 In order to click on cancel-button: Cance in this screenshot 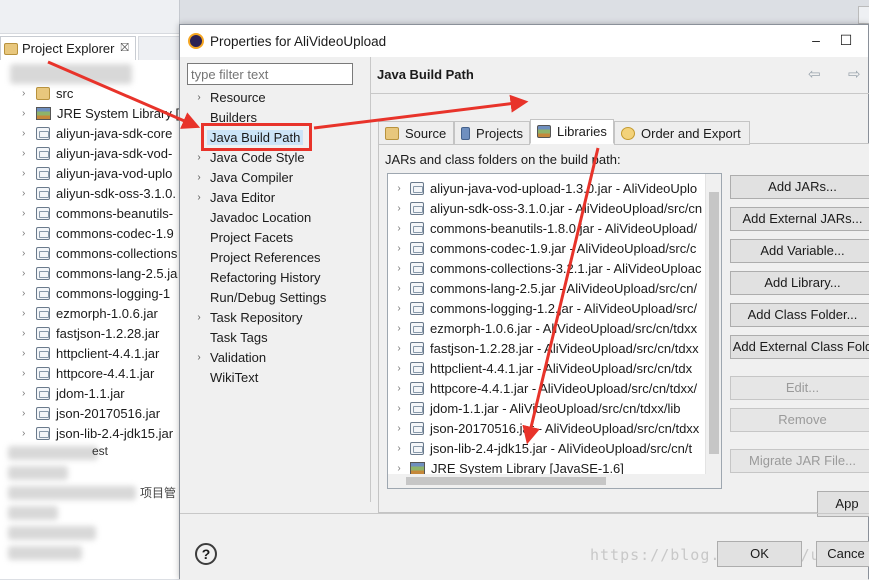, I will do `click(842, 554)`.